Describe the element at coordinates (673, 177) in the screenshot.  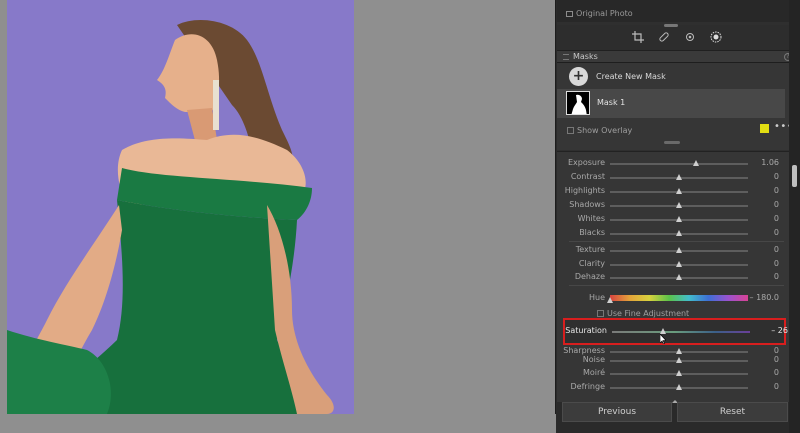
I see `contrast-slider: Contrast 0` at that location.